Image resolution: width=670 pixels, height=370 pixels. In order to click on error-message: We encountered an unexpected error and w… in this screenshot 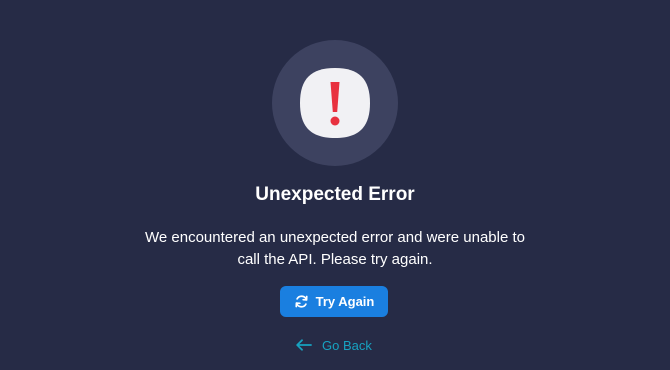, I will do `click(335, 248)`.